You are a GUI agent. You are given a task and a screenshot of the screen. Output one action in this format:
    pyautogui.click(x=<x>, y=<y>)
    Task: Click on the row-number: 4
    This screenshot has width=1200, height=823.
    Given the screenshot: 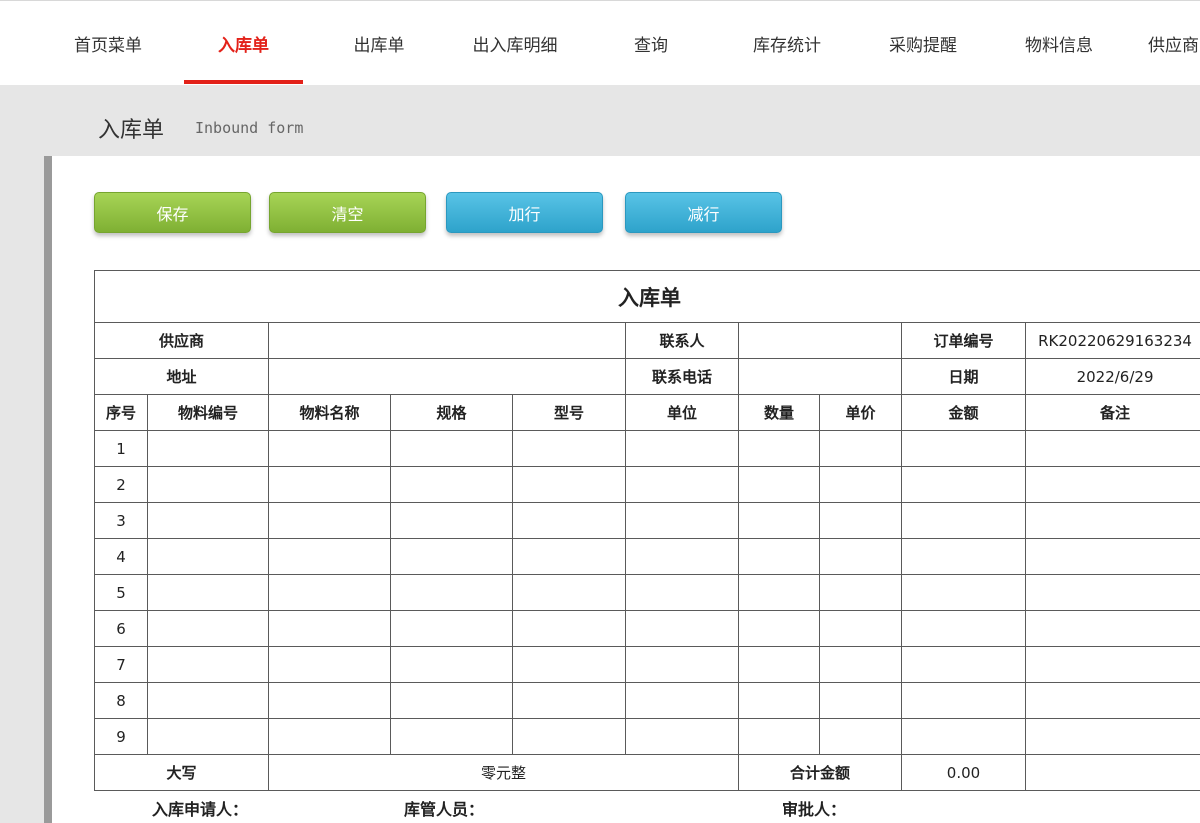 What is the action you would take?
    pyautogui.click(x=121, y=556)
    